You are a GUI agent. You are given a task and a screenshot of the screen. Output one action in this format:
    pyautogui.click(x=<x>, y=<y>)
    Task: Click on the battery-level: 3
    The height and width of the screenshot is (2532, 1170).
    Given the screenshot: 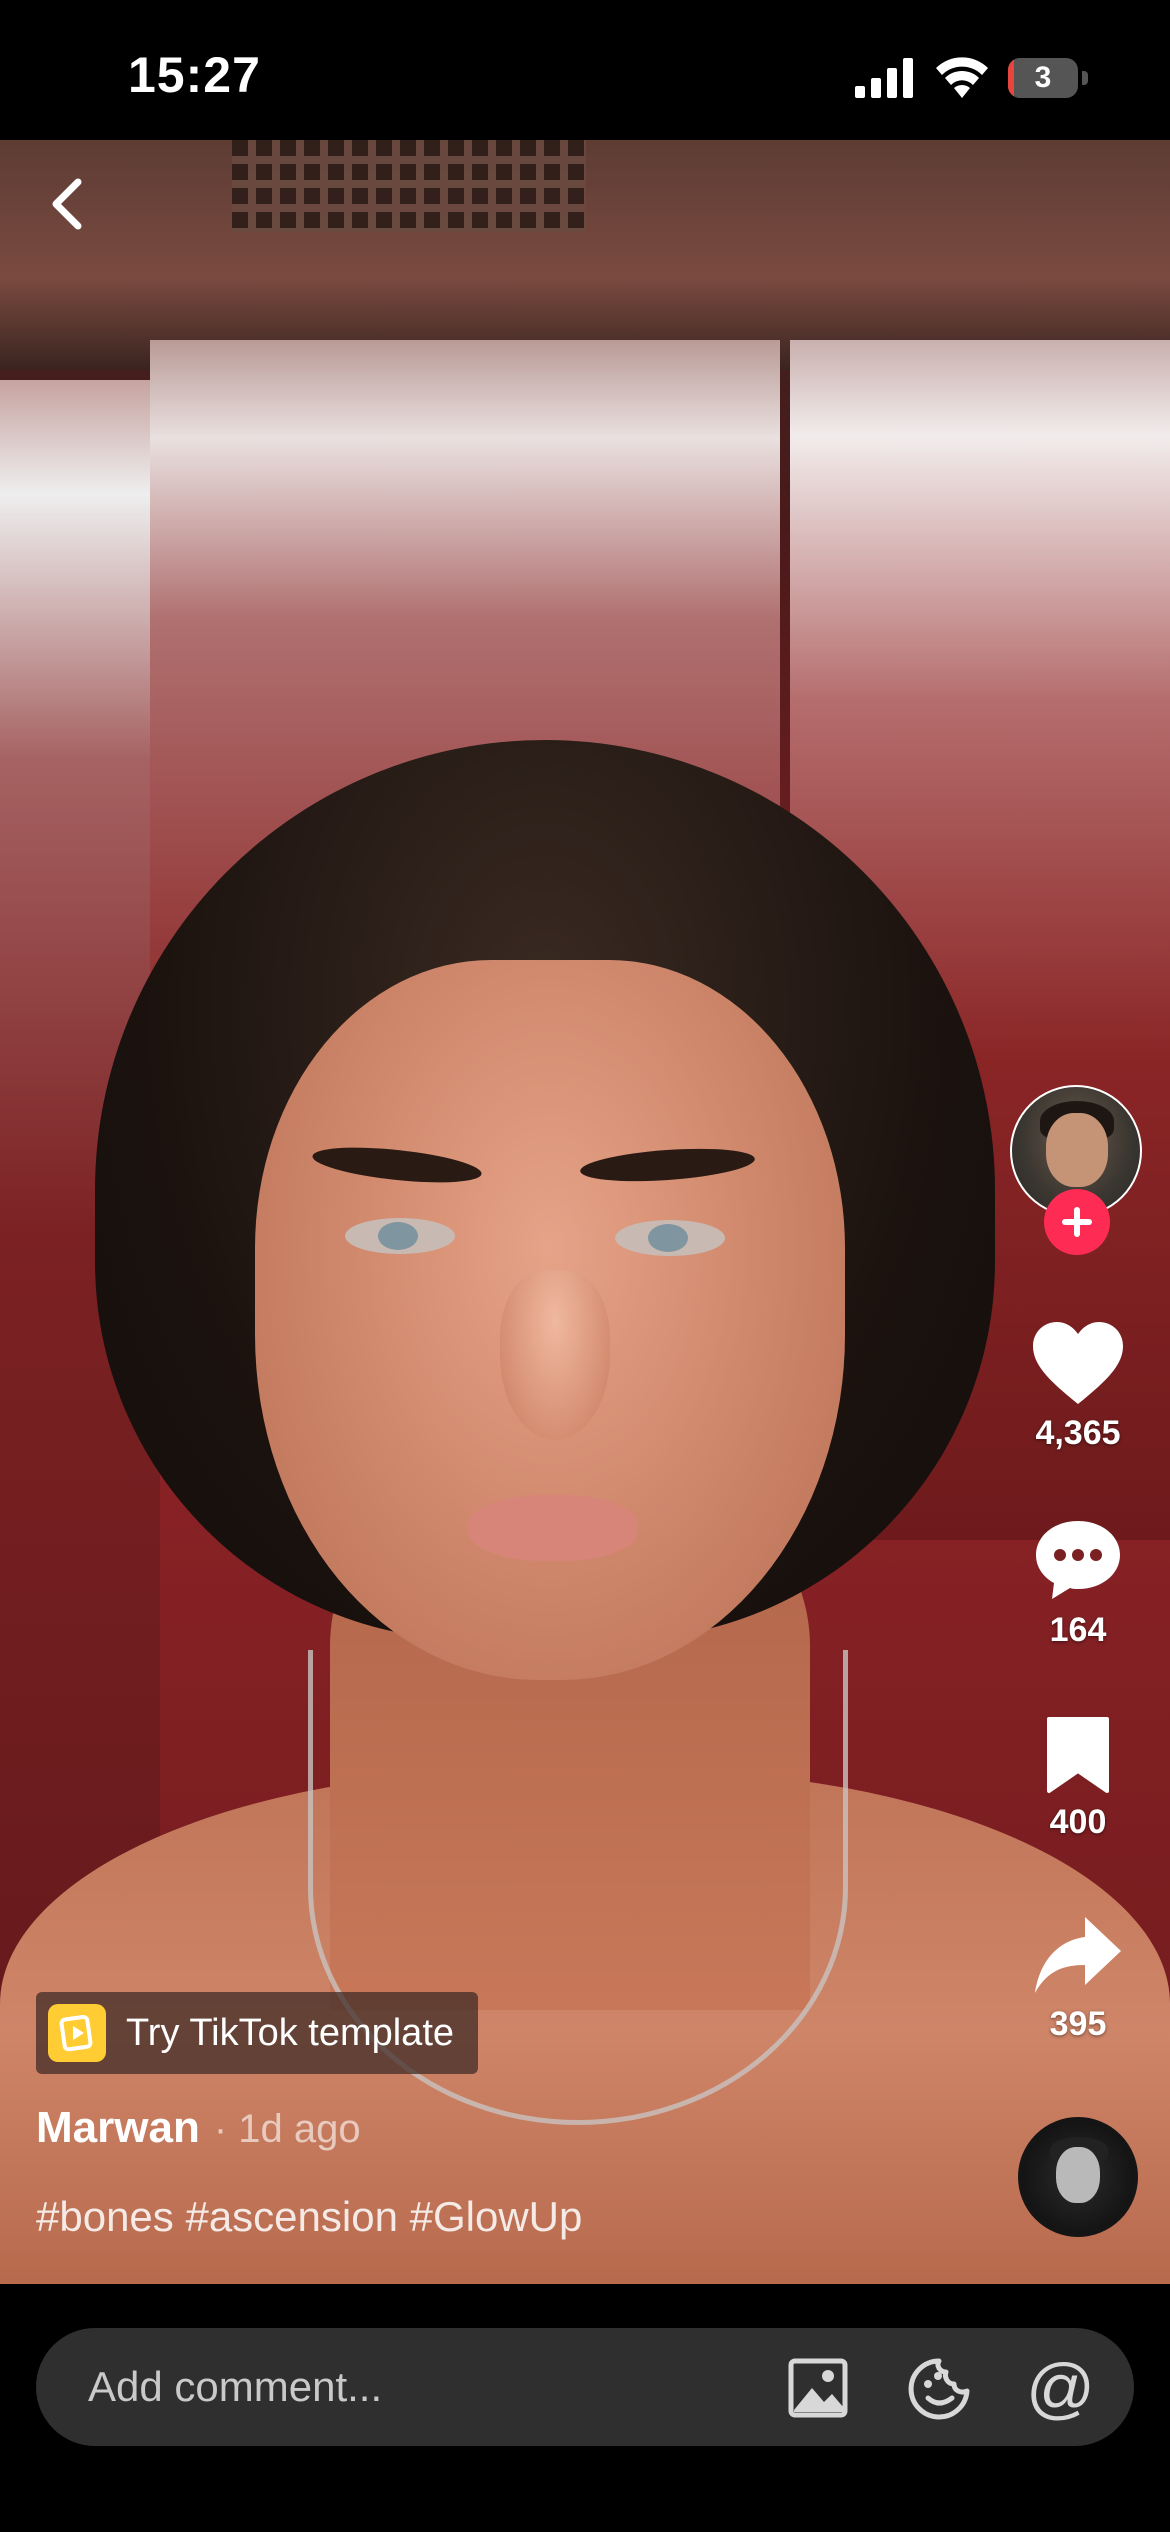 What is the action you would take?
    pyautogui.click(x=1043, y=77)
    